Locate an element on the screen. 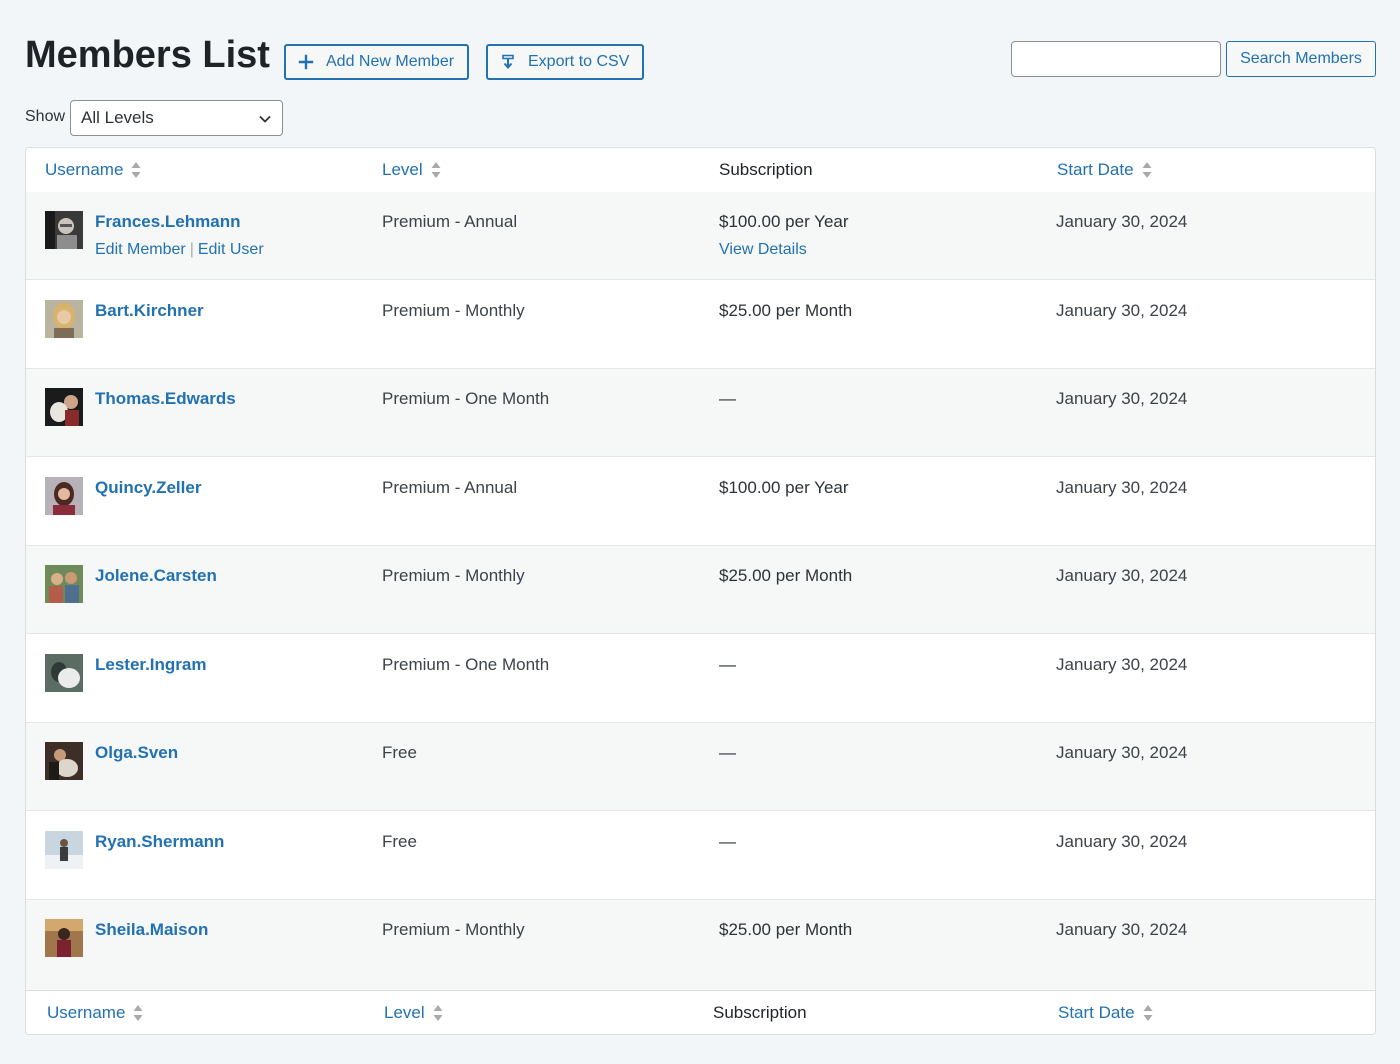 The height and width of the screenshot is (1064, 1400). username-link: Frances.Lehmann is located at coordinates (168, 222).